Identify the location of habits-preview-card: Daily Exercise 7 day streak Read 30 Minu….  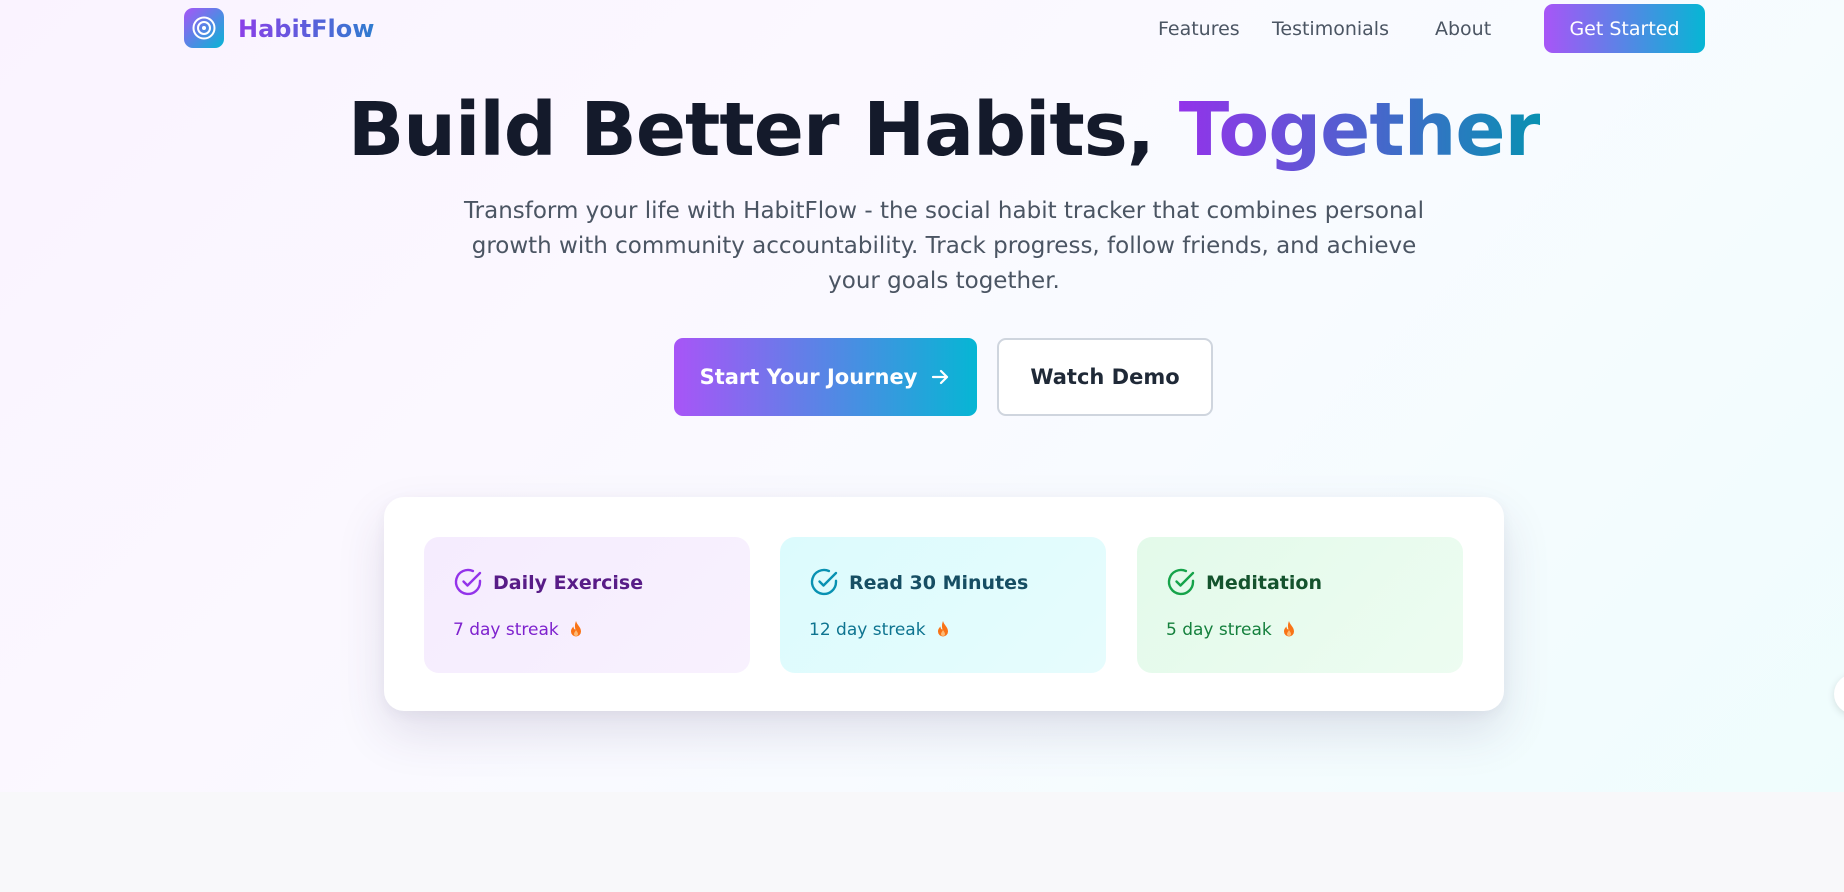
(944, 604).